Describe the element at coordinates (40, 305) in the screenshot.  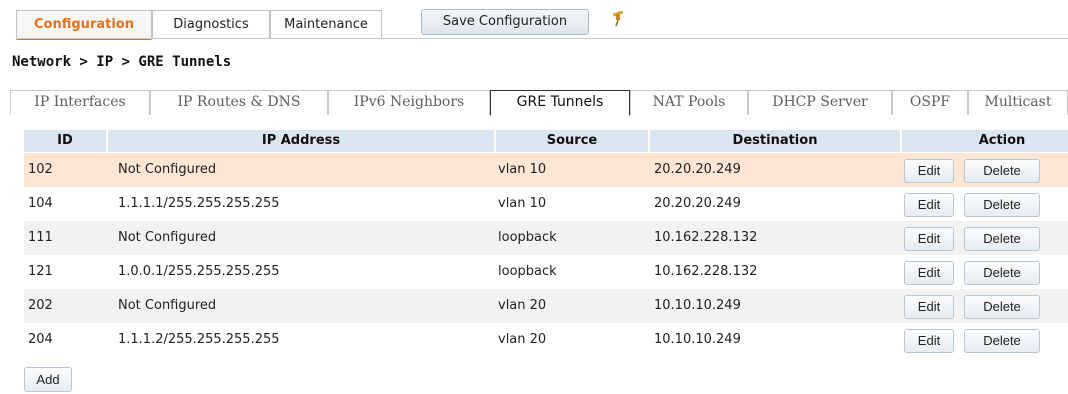
I see `cell-id: 202` at that location.